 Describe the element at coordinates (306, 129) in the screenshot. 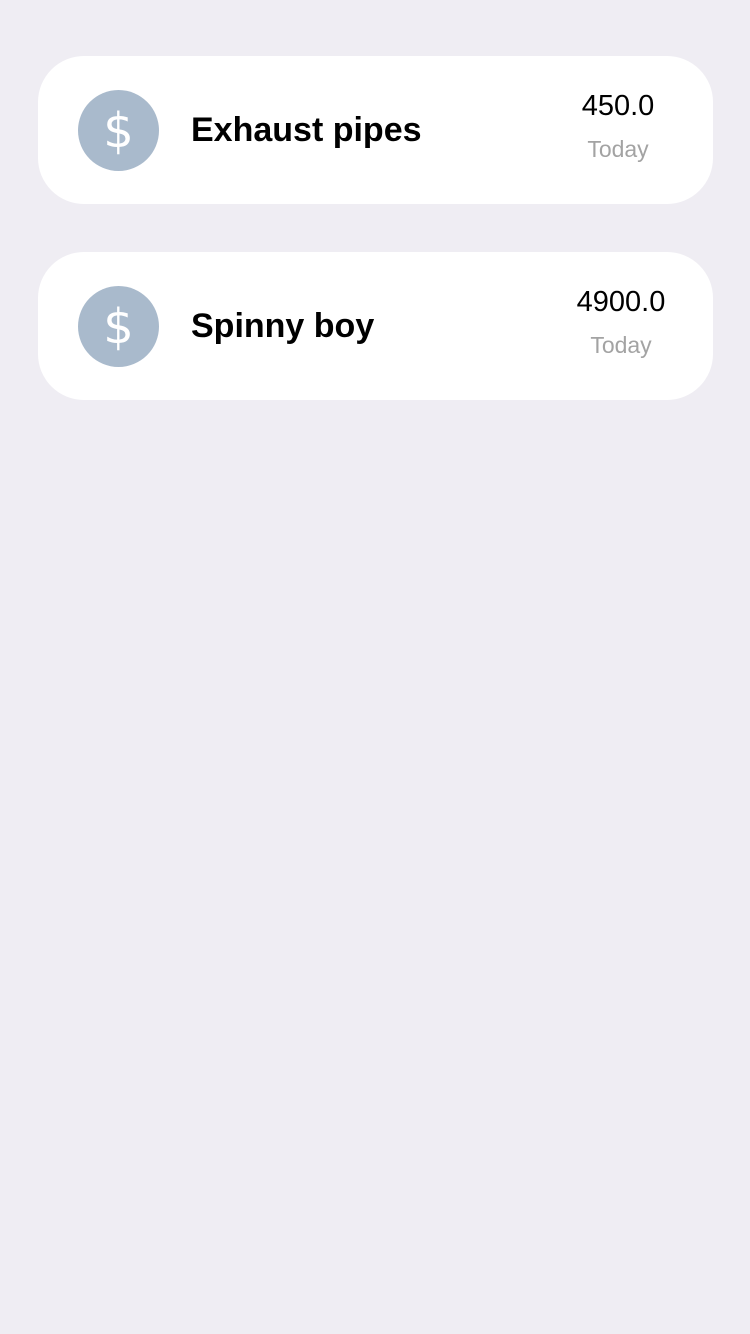

I see `transaction-title: Exhaust pipes` at that location.